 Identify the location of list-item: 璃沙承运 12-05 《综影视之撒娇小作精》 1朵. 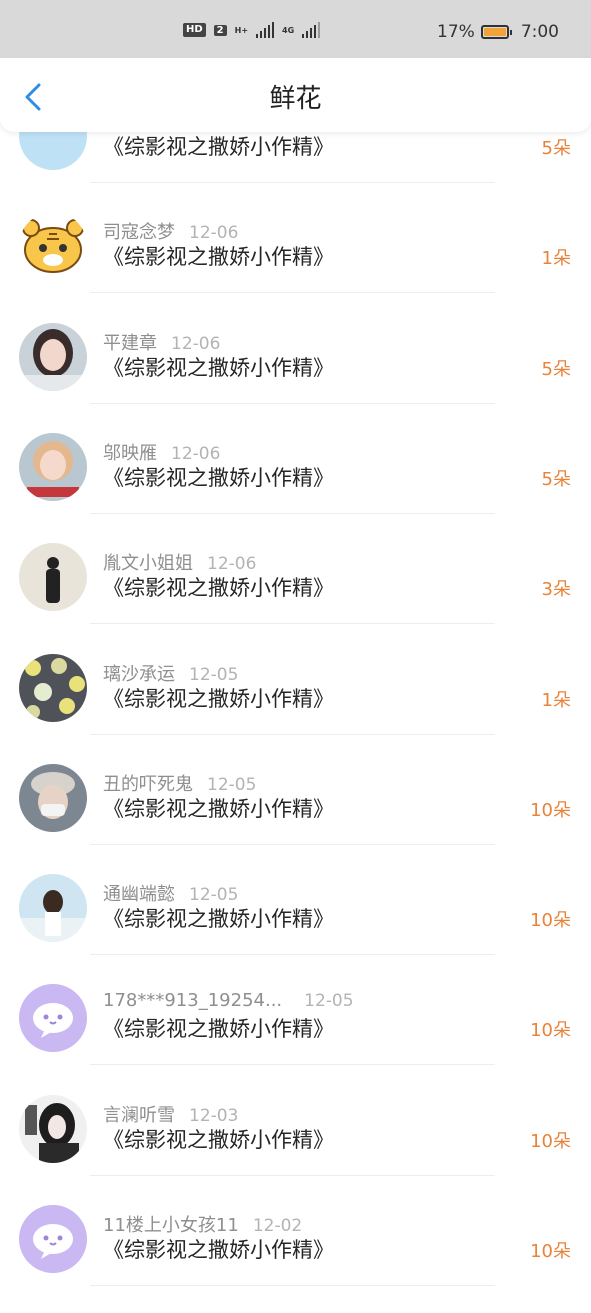
(295, 707).